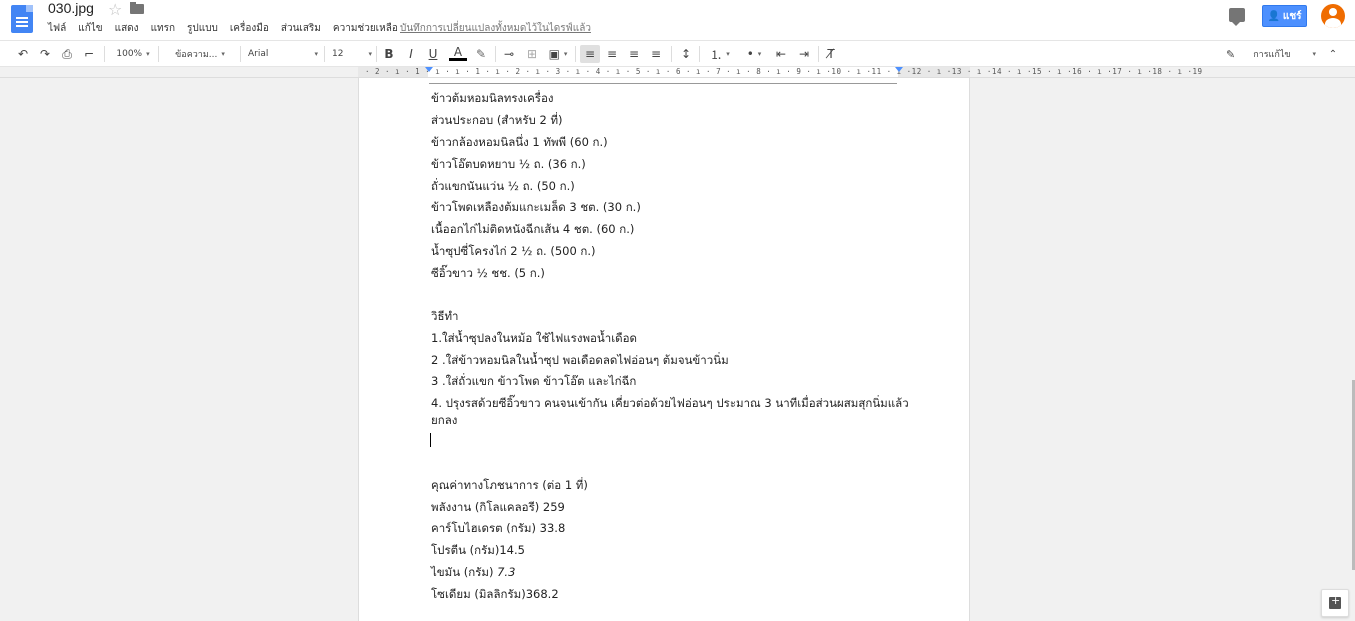 The image size is (1355, 621). I want to click on left-indent-marker, so click(429, 69).